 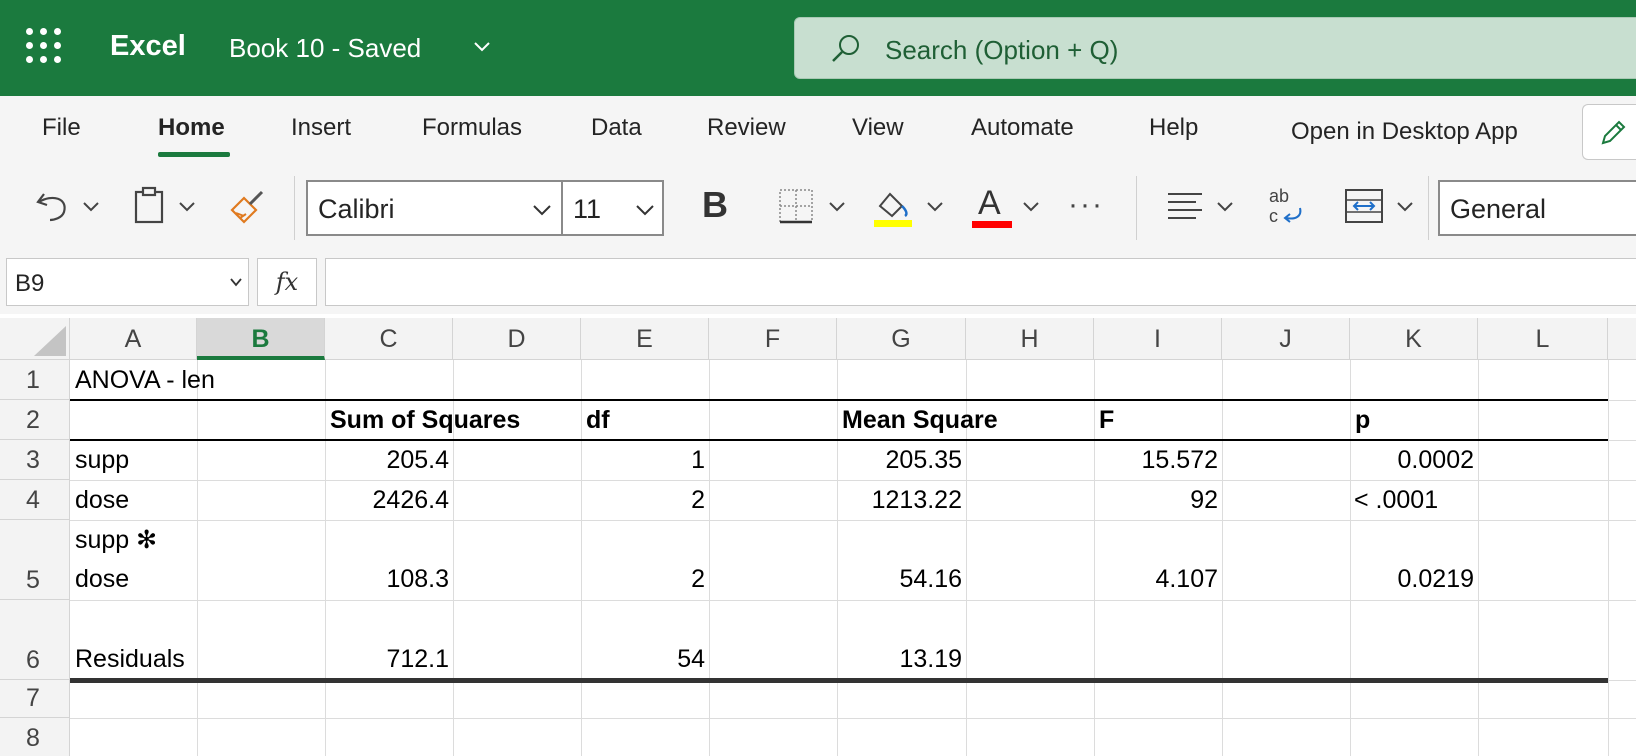 I want to click on tab-help: Help, so click(x=1173, y=128).